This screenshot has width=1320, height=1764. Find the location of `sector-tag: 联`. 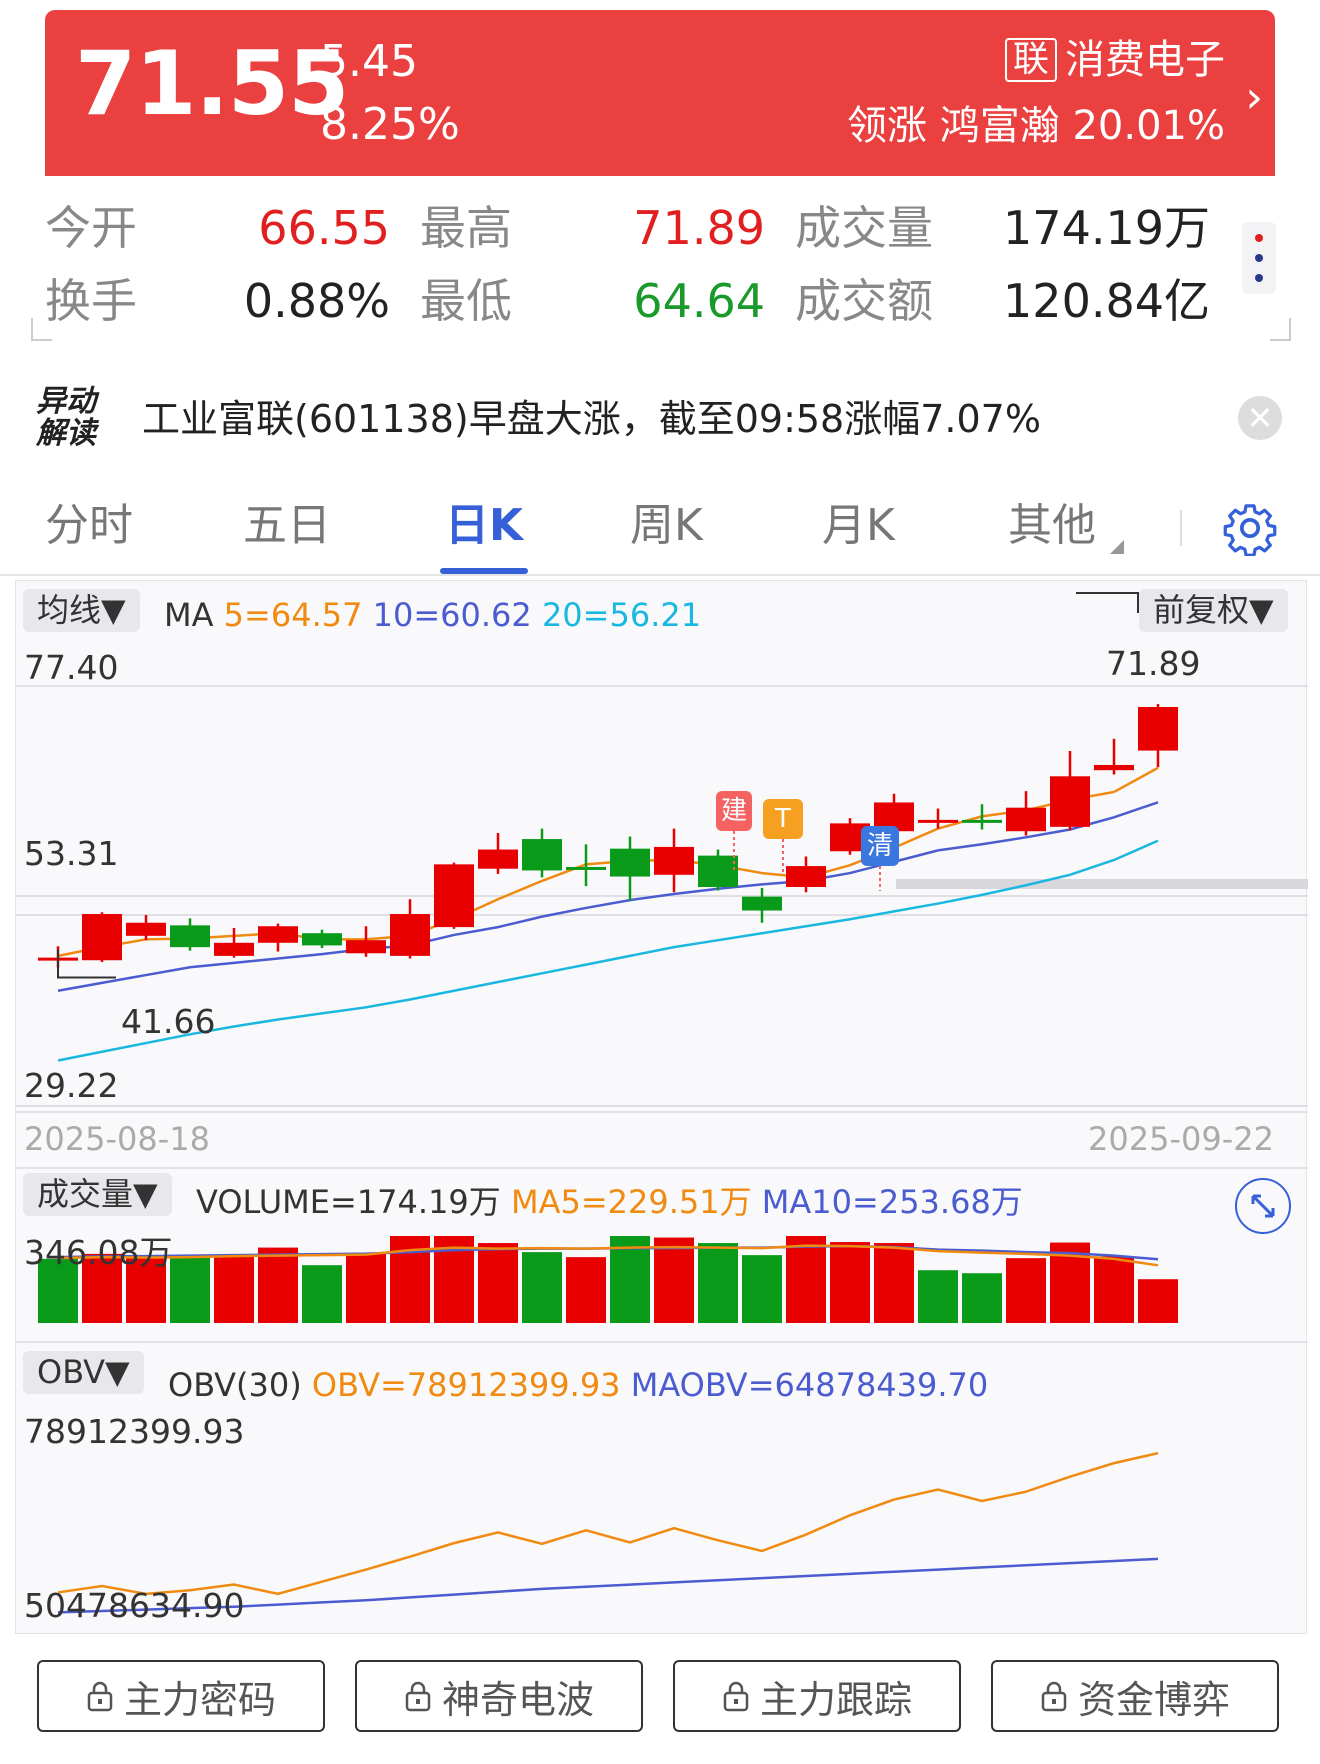

sector-tag: 联 is located at coordinates (1030, 60).